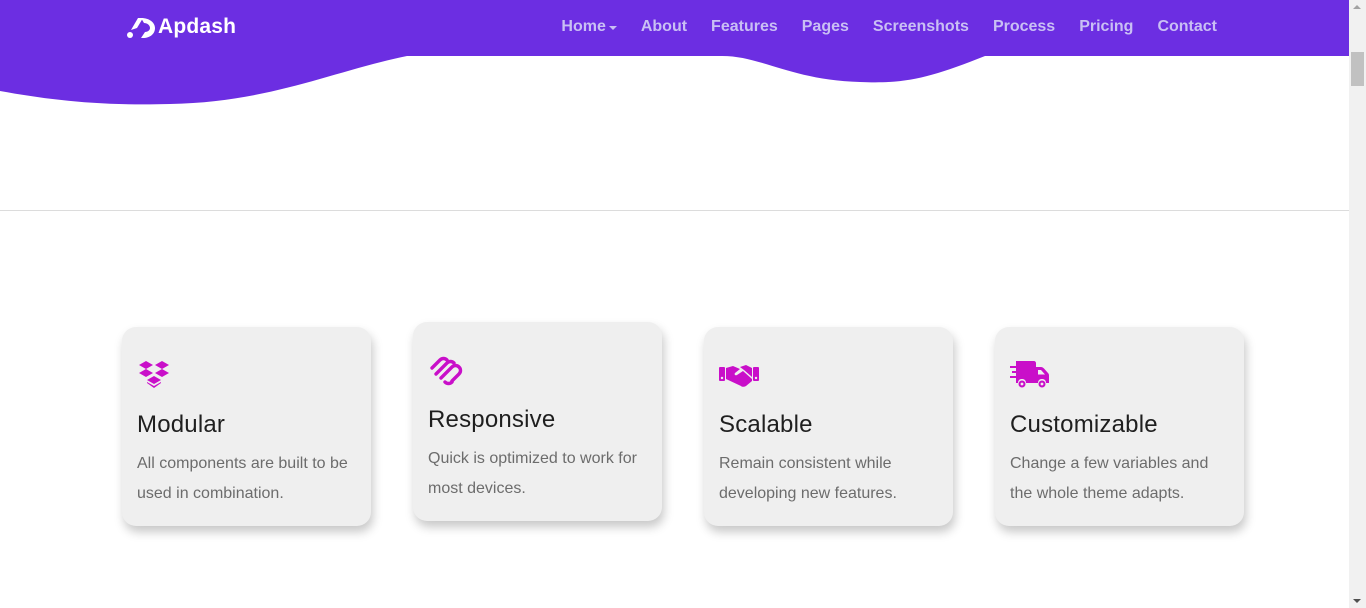 The width and height of the screenshot is (1366, 608). What do you see at coordinates (154, 374) in the screenshot?
I see `dropbox-icon` at bounding box center [154, 374].